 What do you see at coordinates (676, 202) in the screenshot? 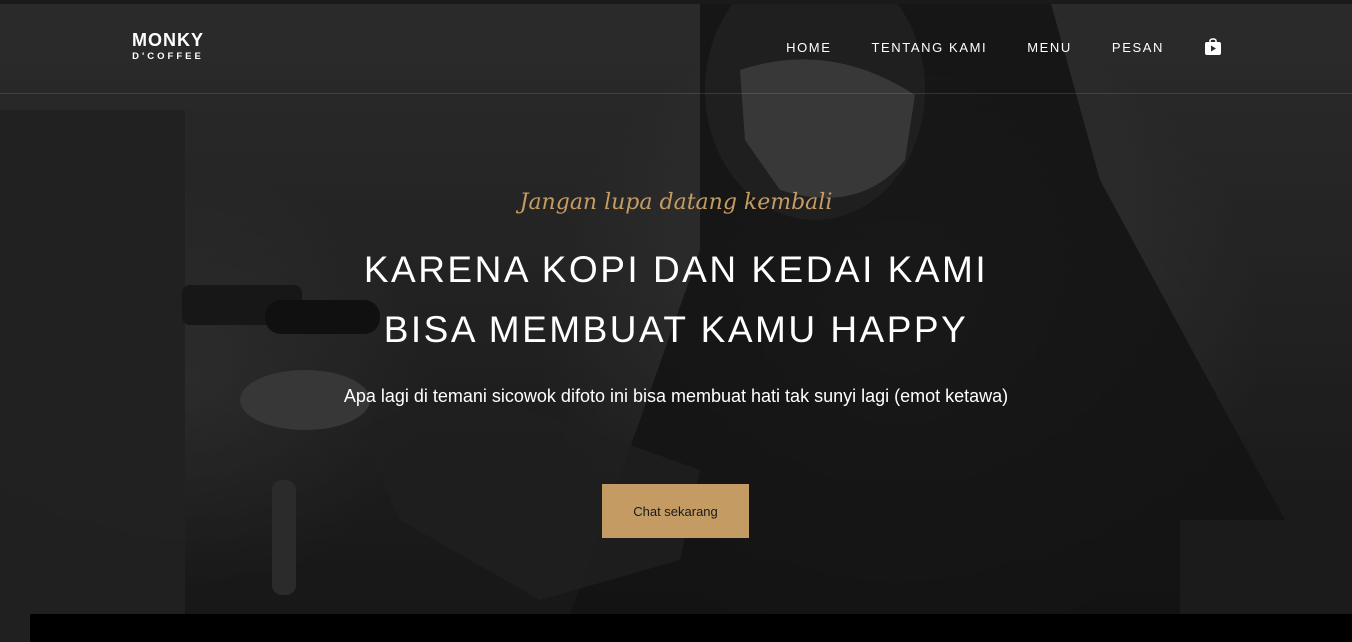
I see `hero-tagline: Jangan lupa datang kembali` at bounding box center [676, 202].